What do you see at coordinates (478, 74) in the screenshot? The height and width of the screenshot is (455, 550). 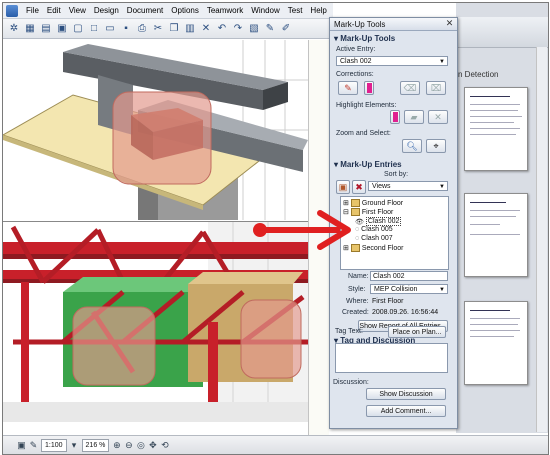 I see `document-title: n Detection` at bounding box center [478, 74].